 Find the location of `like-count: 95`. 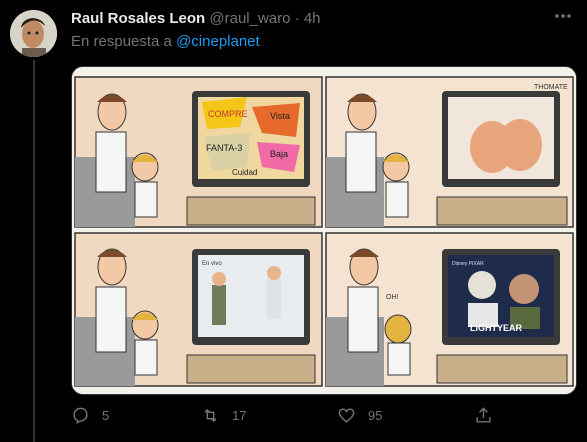

like-count: 95 is located at coordinates (375, 415).